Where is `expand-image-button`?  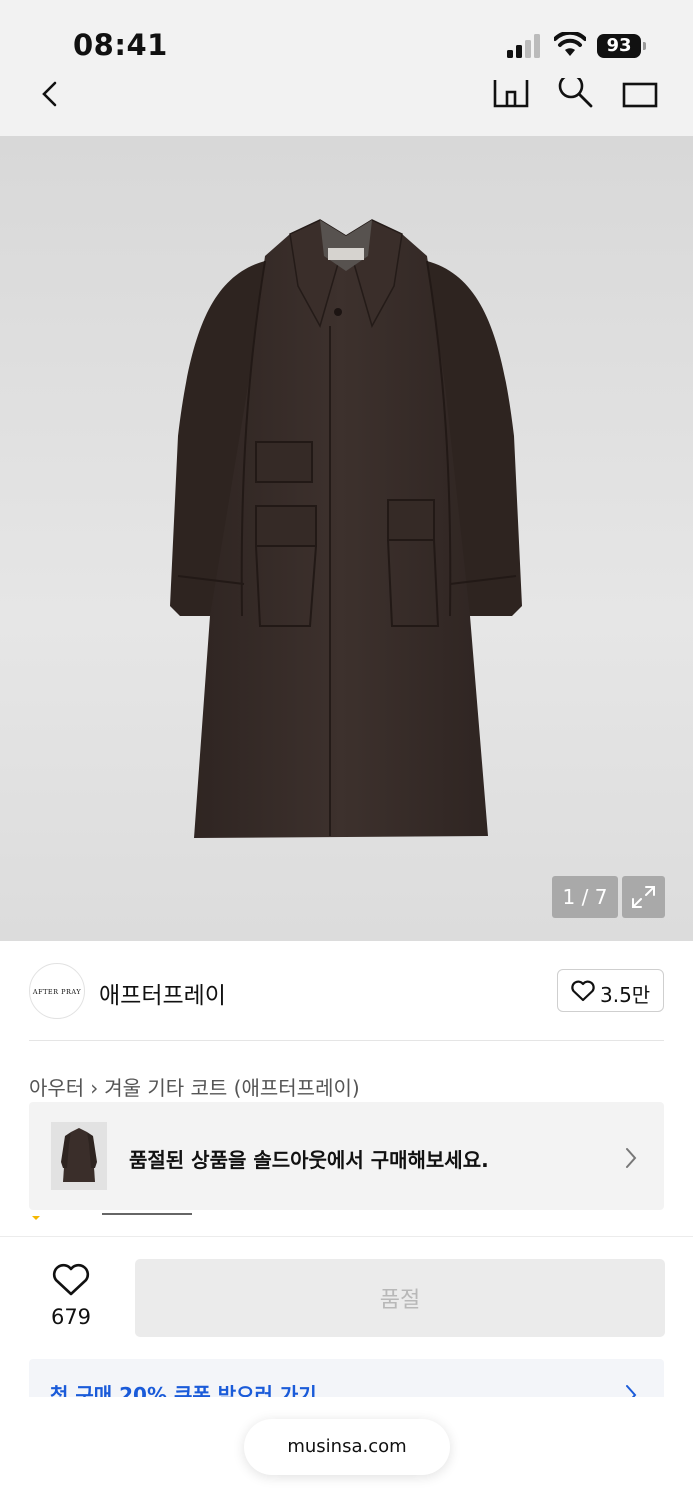
expand-image-button is located at coordinates (643, 897).